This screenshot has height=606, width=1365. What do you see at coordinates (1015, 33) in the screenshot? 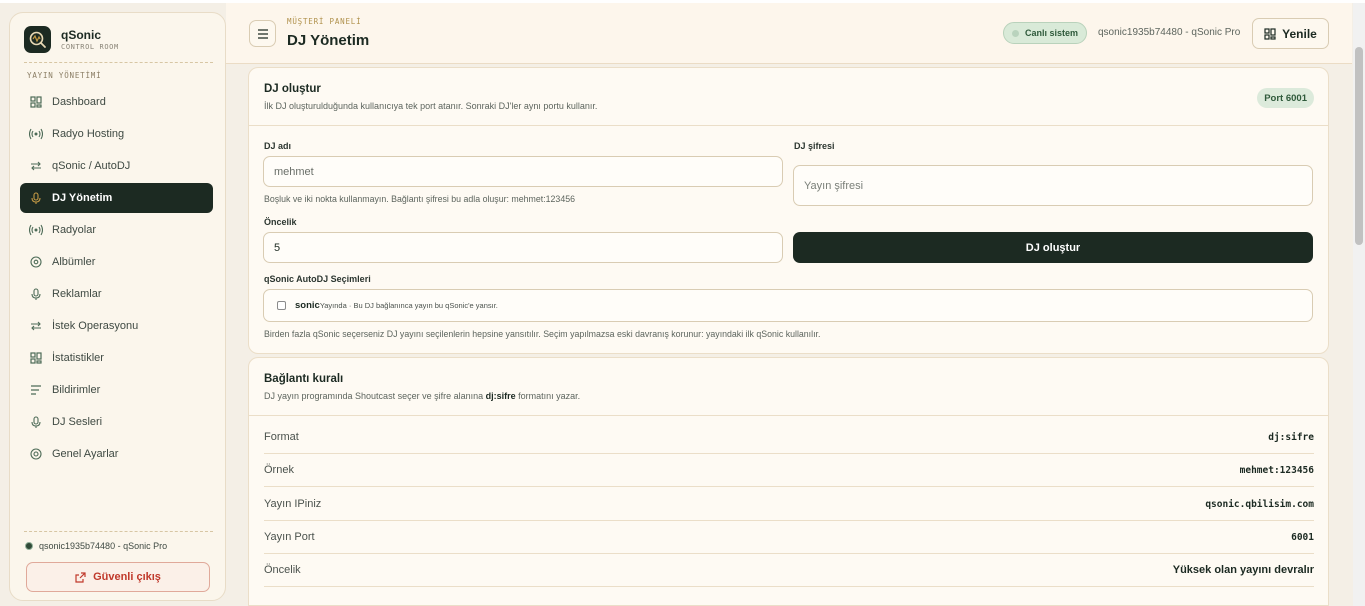
I see `status-dot-icon` at bounding box center [1015, 33].